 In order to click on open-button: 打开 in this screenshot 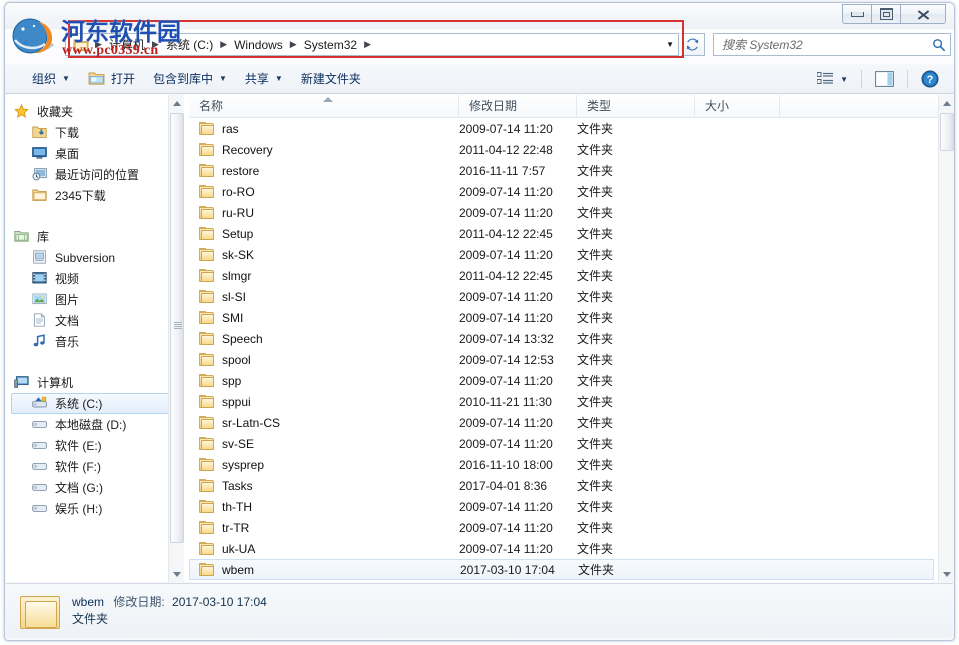, I will do `click(111, 79)`.